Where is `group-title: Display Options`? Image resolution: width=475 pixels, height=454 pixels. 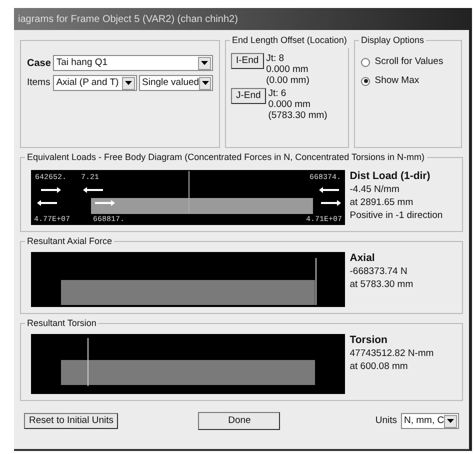 group-title: Display Options is located at coordinates (392, 41).